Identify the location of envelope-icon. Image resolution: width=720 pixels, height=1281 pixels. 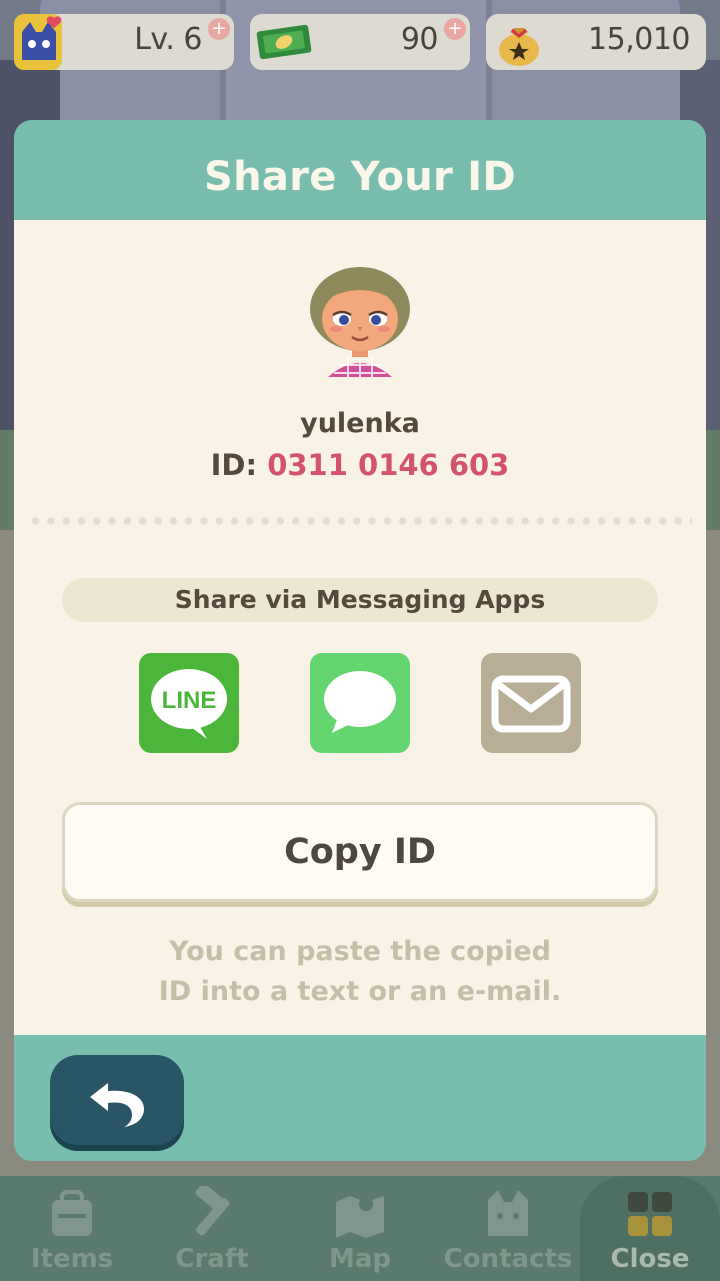
(531, 704).